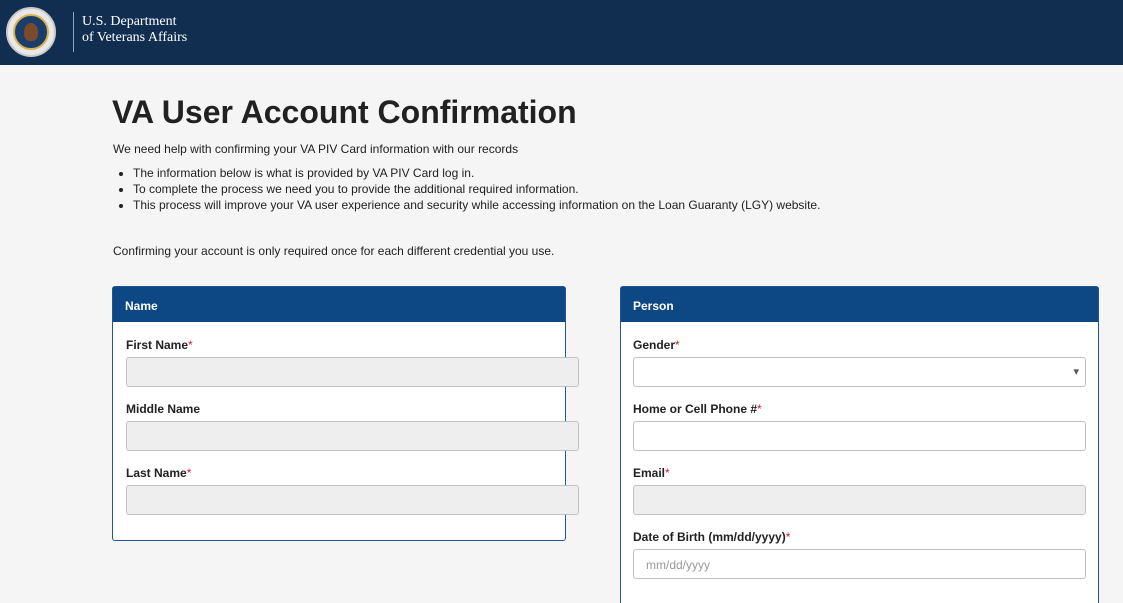 This screenshot has height=603, width=1123. Describe the element at coordinates (712, 537) in the screenshot. I see `dob-label: Date of Birth (mm/dd/yyyy)*` at that location.